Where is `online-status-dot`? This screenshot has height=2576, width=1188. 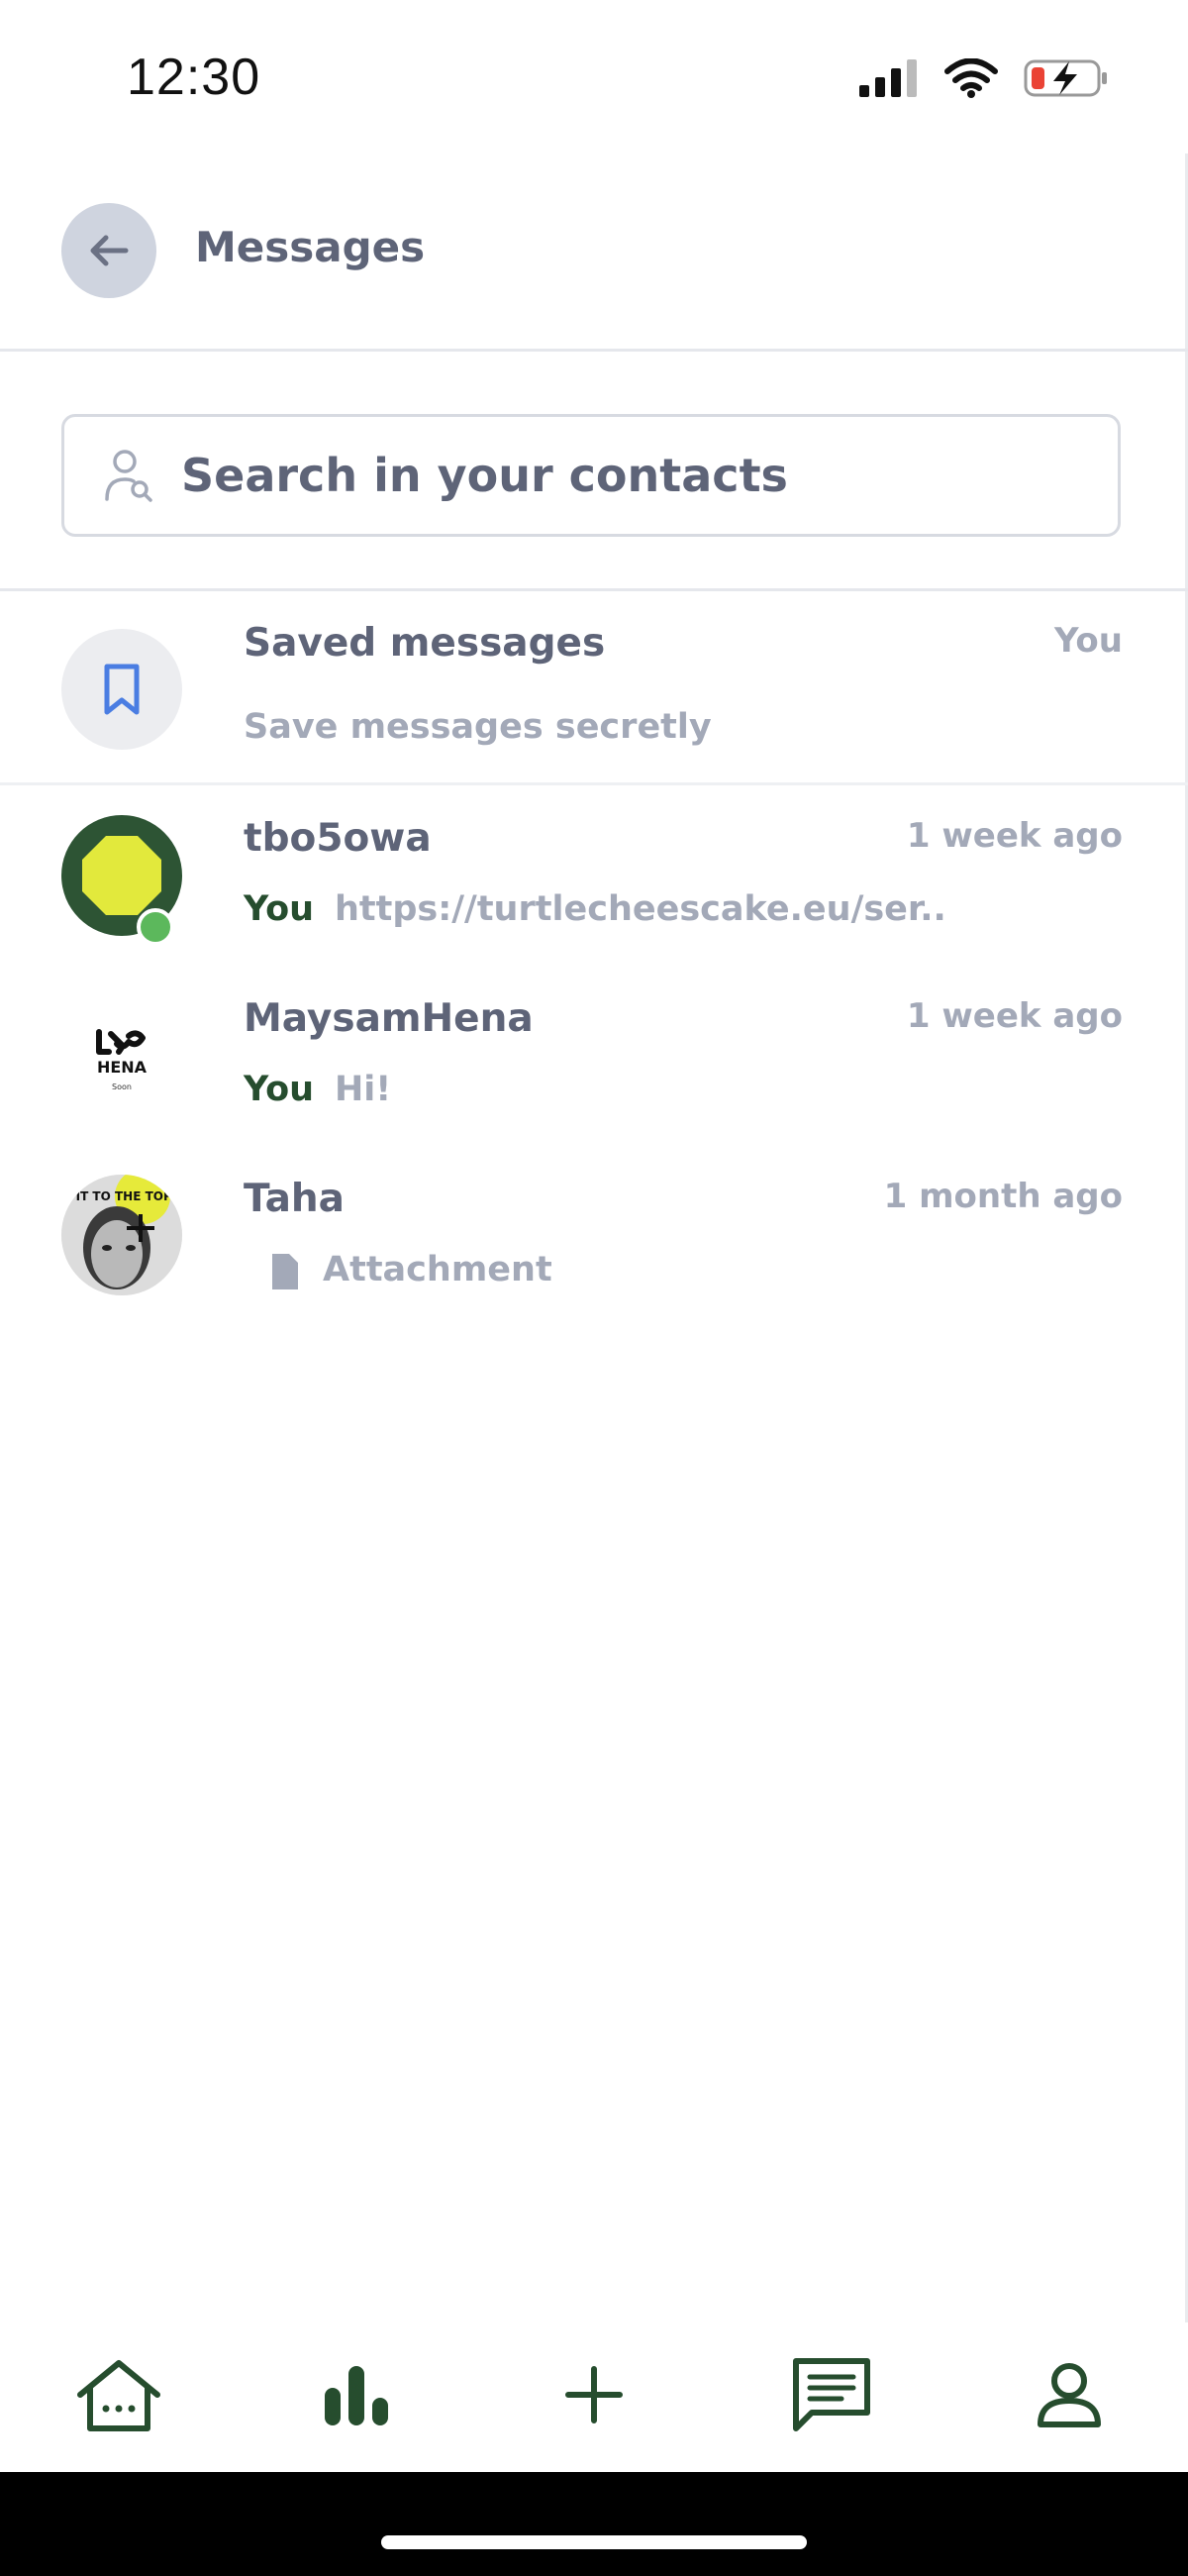
online-status-dot is located at coordinates (155, 927).